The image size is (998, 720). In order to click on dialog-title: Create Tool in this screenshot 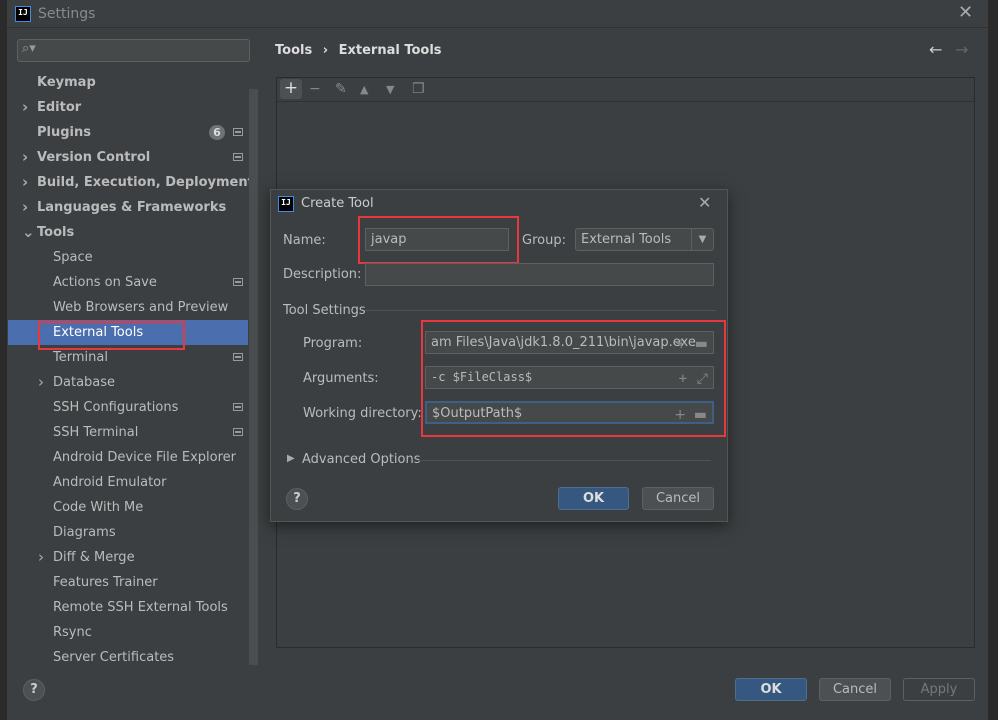, I will do `click(337, 203)`.